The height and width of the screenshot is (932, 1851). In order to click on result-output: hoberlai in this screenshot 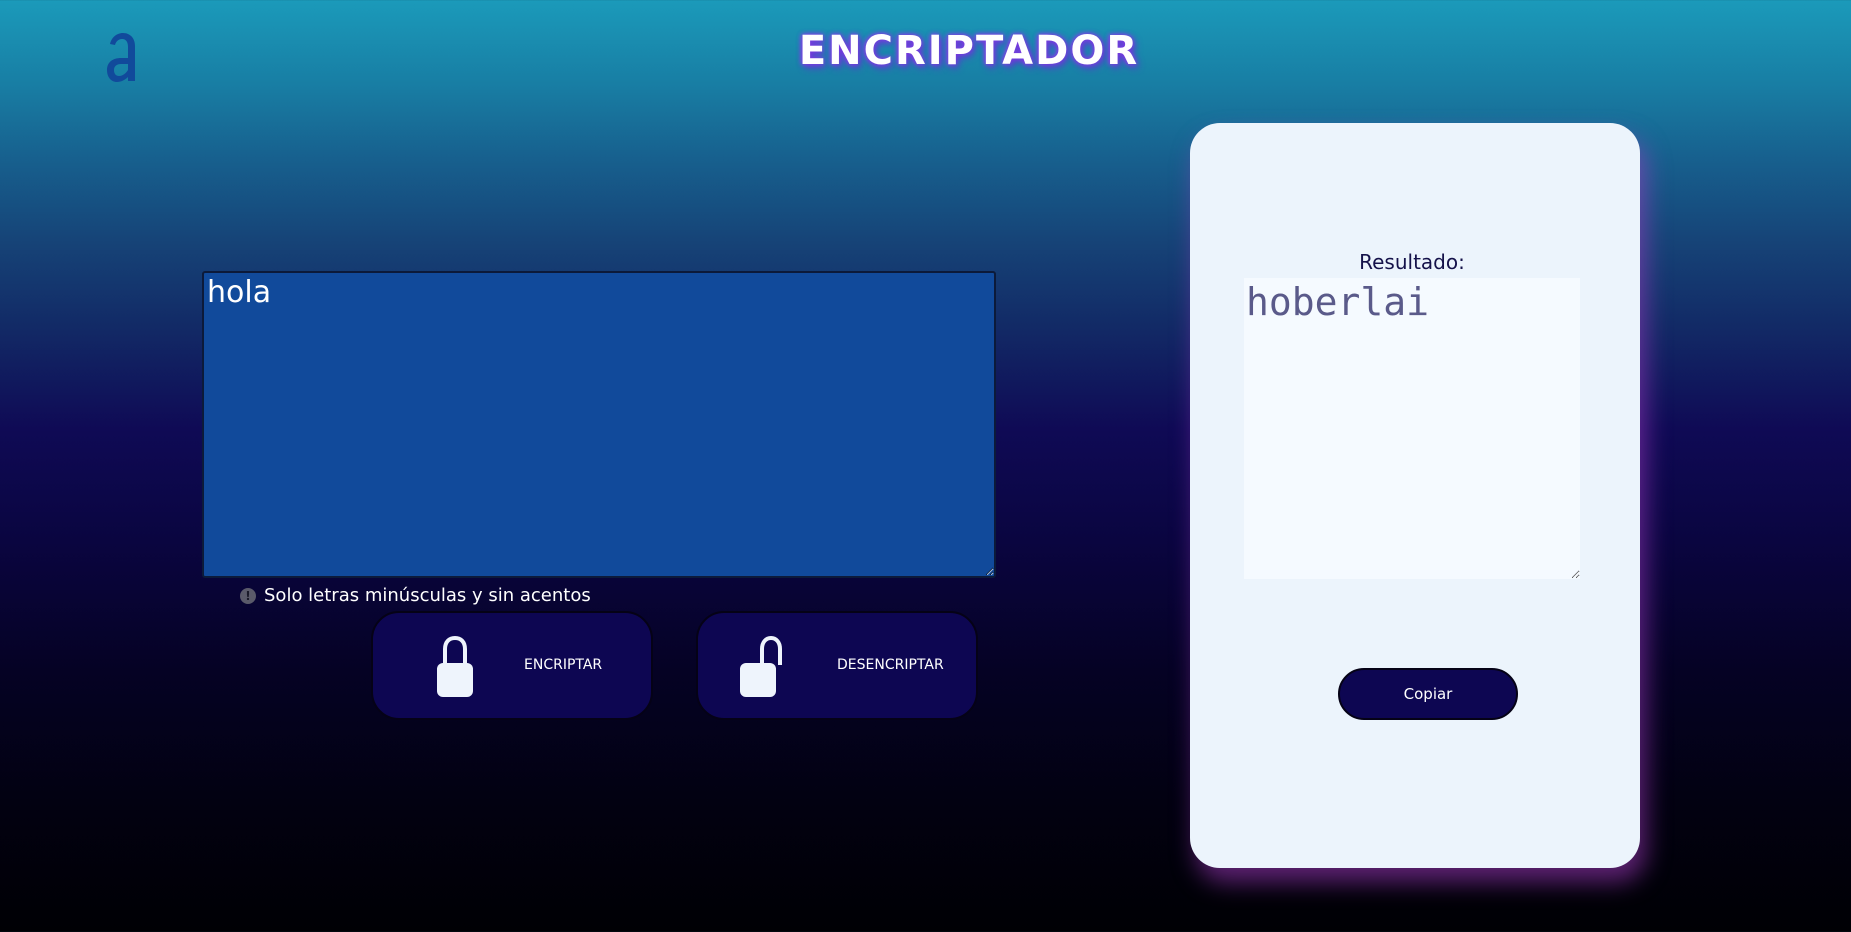, I will do `click(1412, 428)`.